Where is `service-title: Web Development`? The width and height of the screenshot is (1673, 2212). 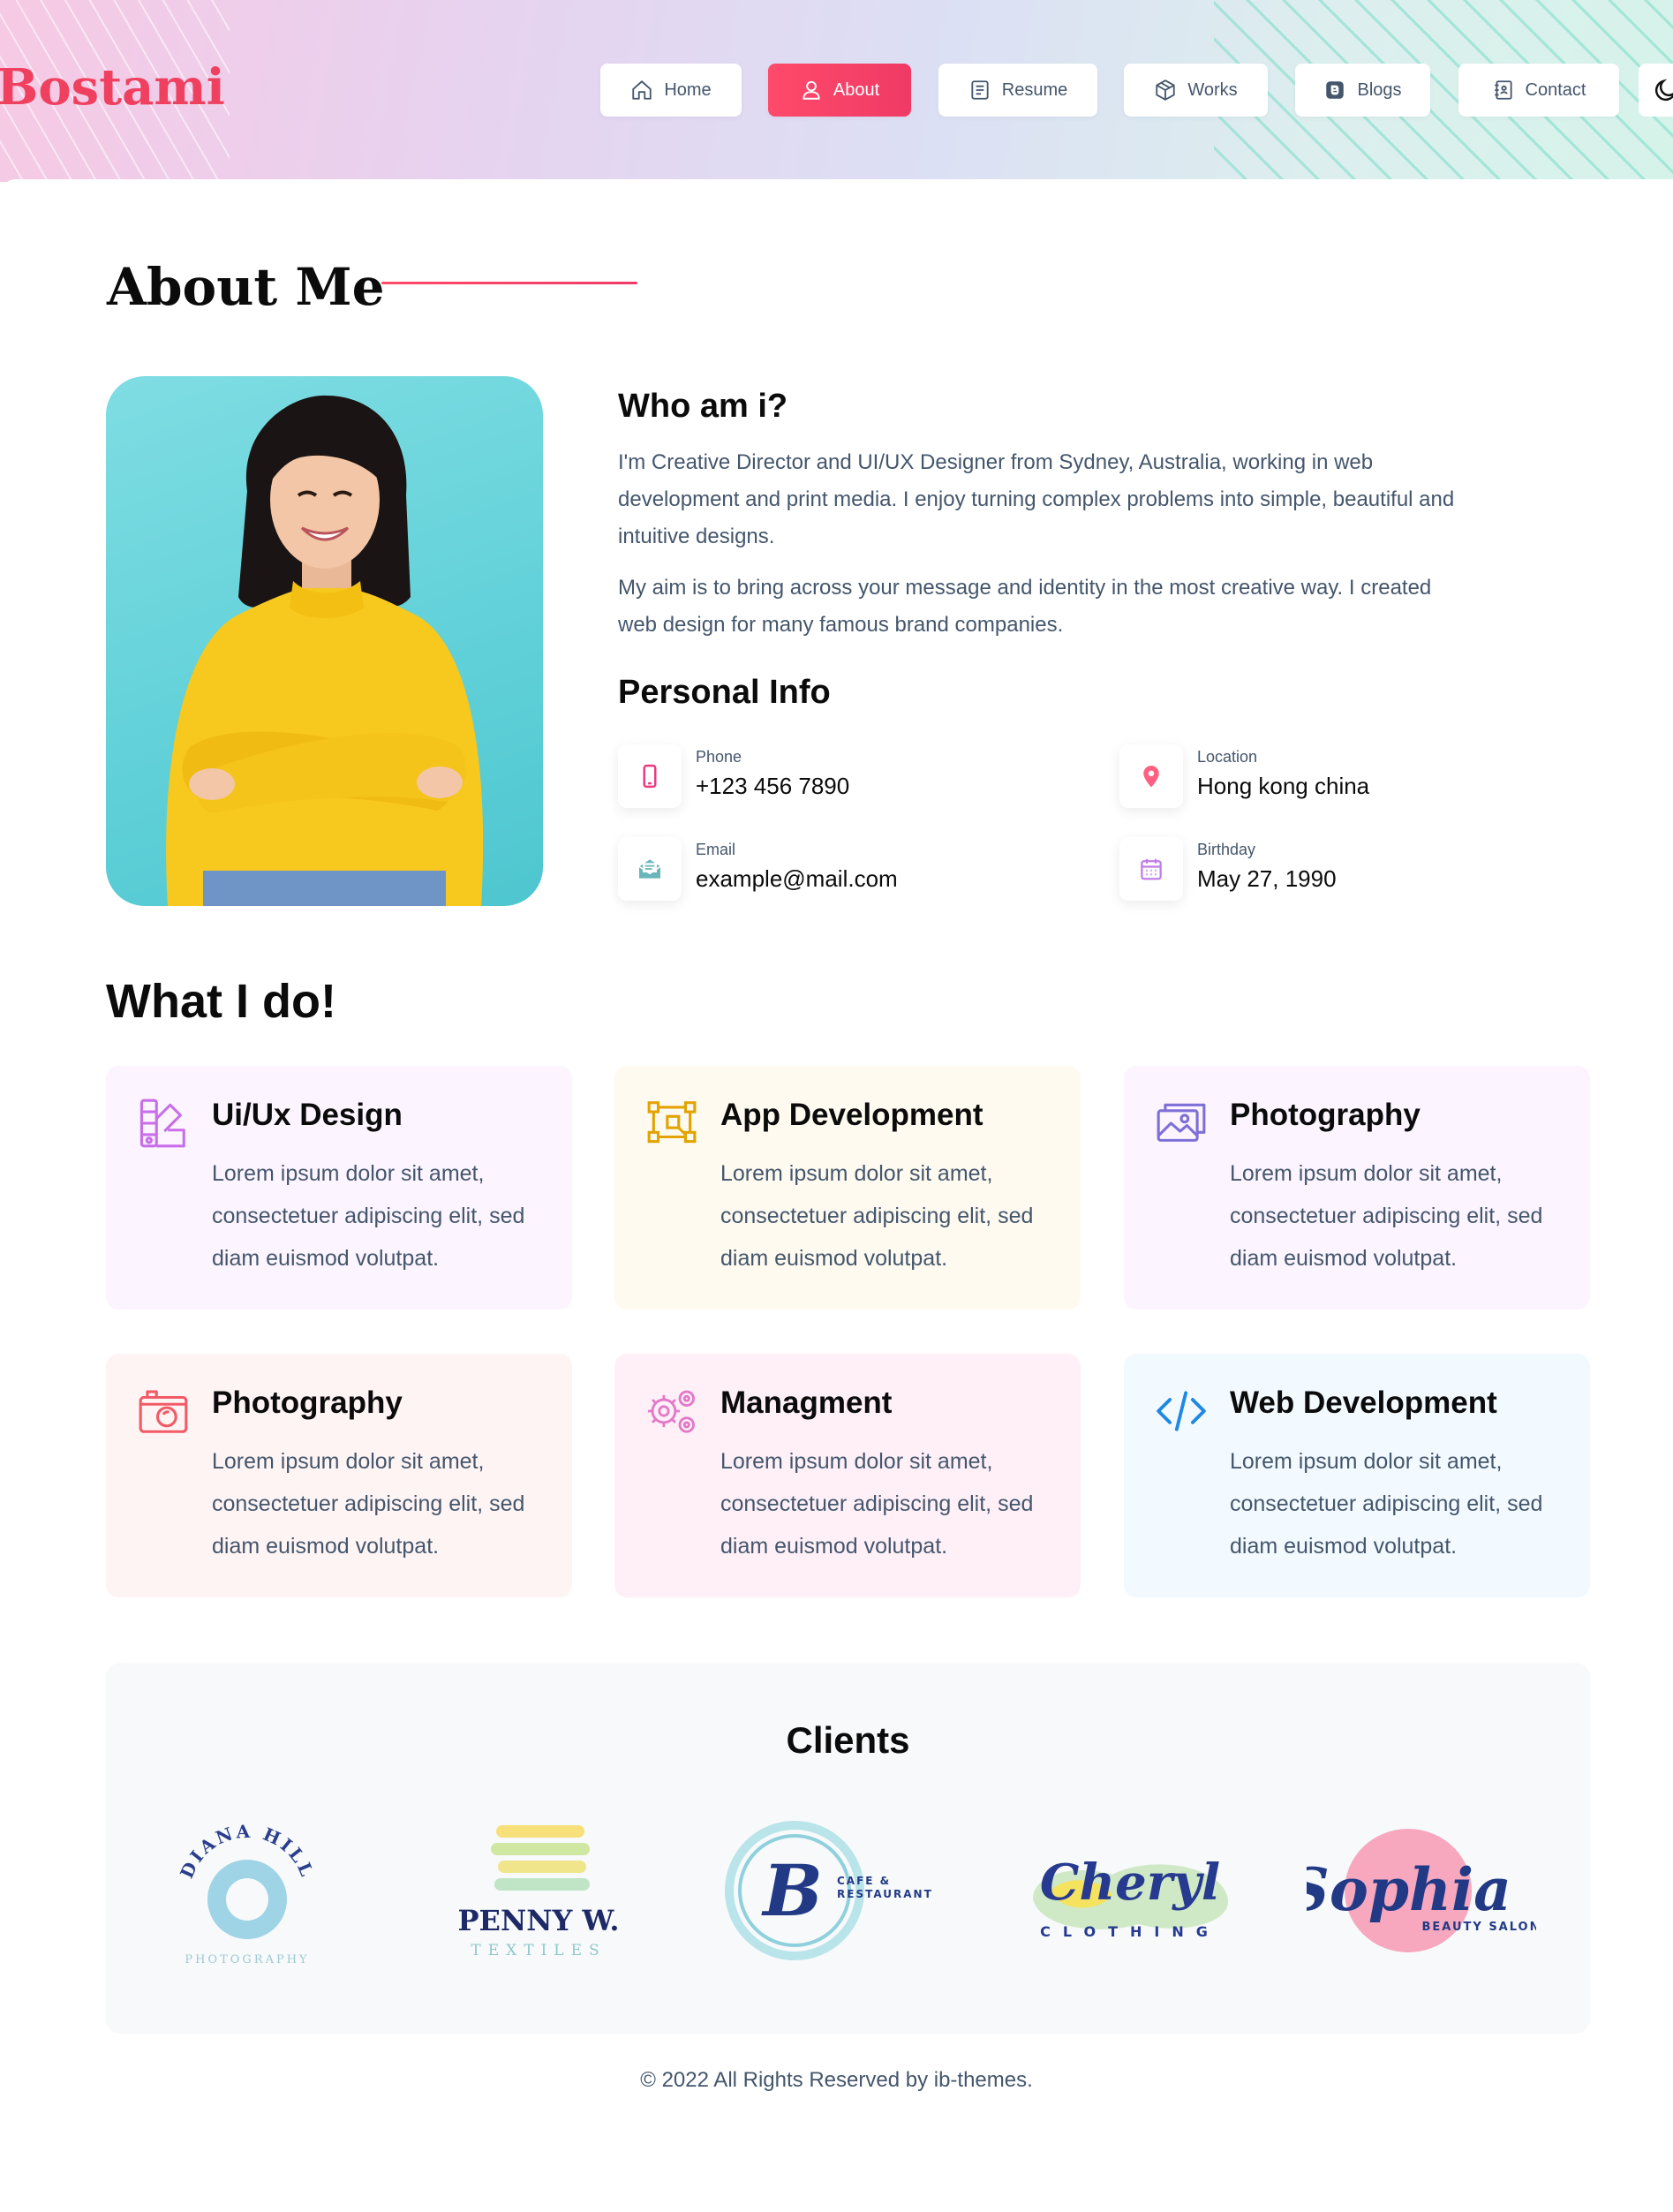
service-title: Web Development is located at coordinates (1363, 1402).